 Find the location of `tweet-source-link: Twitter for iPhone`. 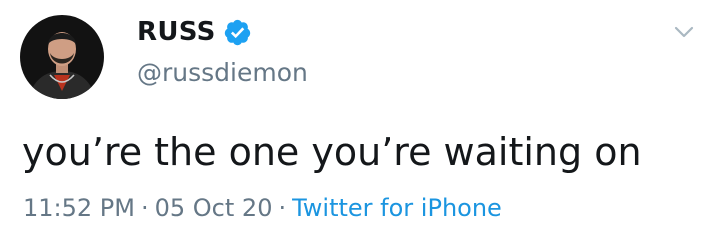

tweet-source-link: Twitter for iPhone is located at coordinates (397, 208).